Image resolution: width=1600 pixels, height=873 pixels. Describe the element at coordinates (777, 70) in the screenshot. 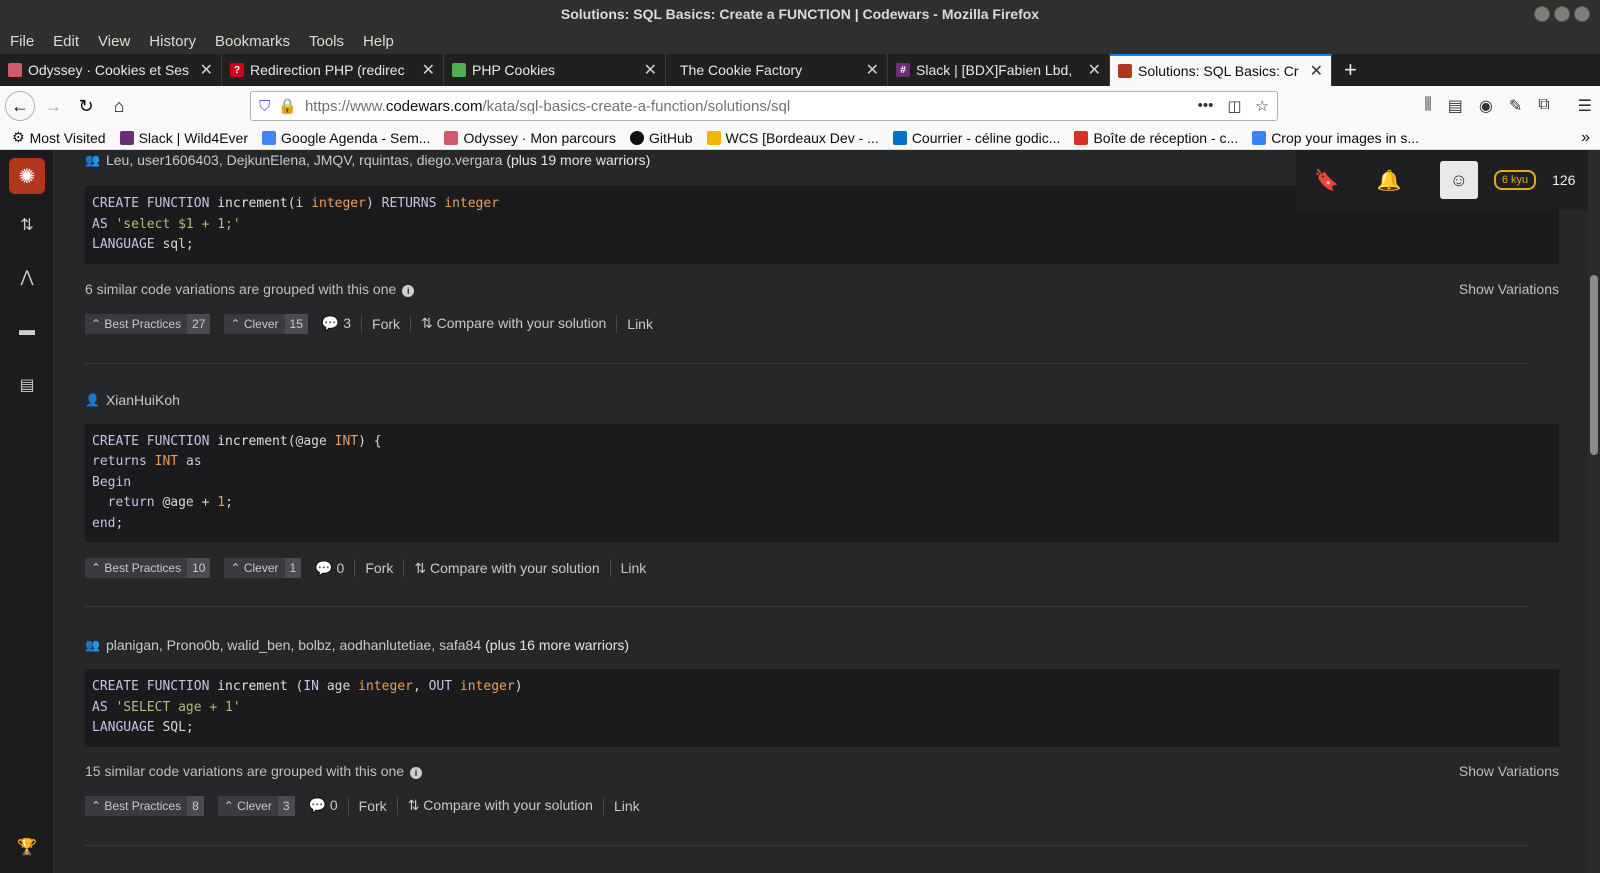

I see `tab-cookie-factory: The Cookie Factory ✕` at that location.